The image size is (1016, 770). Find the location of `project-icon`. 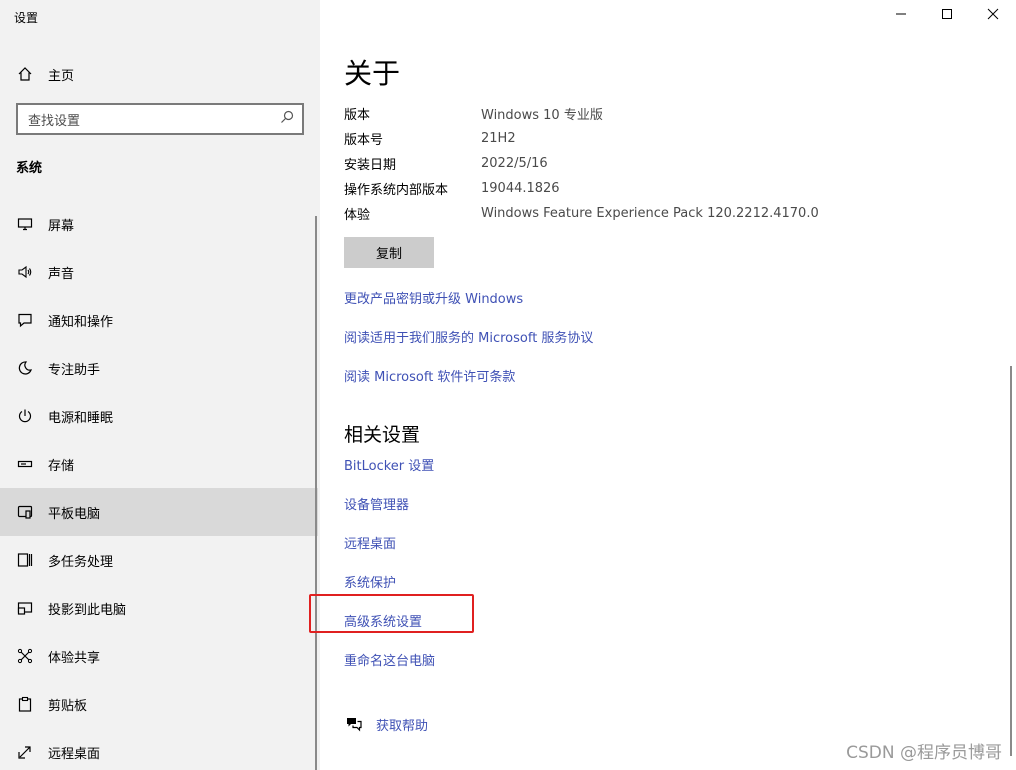

project-icon is located at coordinates (25, 608).